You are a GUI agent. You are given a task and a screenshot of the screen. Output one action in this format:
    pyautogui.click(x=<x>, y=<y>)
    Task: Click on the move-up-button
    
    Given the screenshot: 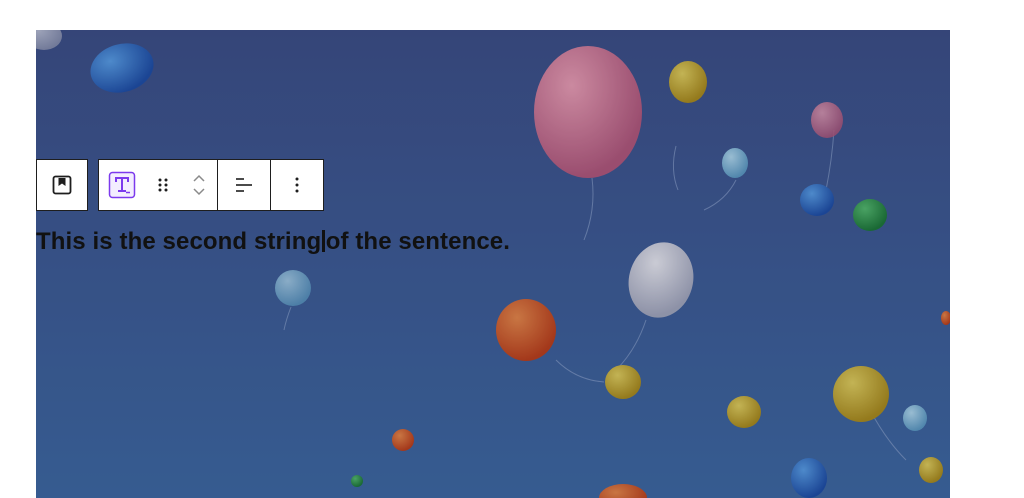 What is the action you would take?
    pyautogui.click(x=199, y=178)
    